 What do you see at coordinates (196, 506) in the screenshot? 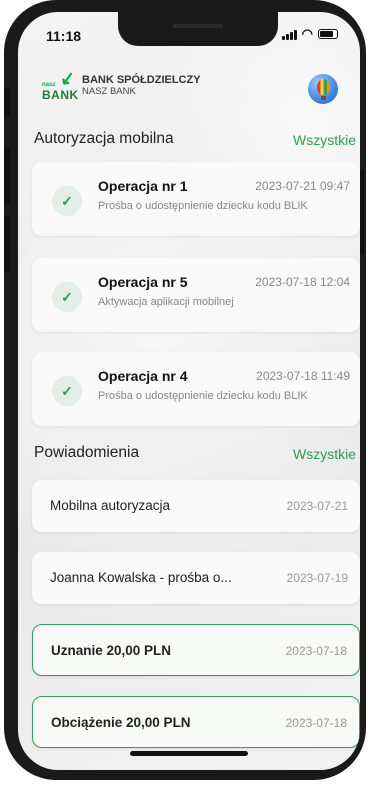
I see `notification-item: Mobilna autoryzacja 2023-07-21` at bounding box center [196, 506].